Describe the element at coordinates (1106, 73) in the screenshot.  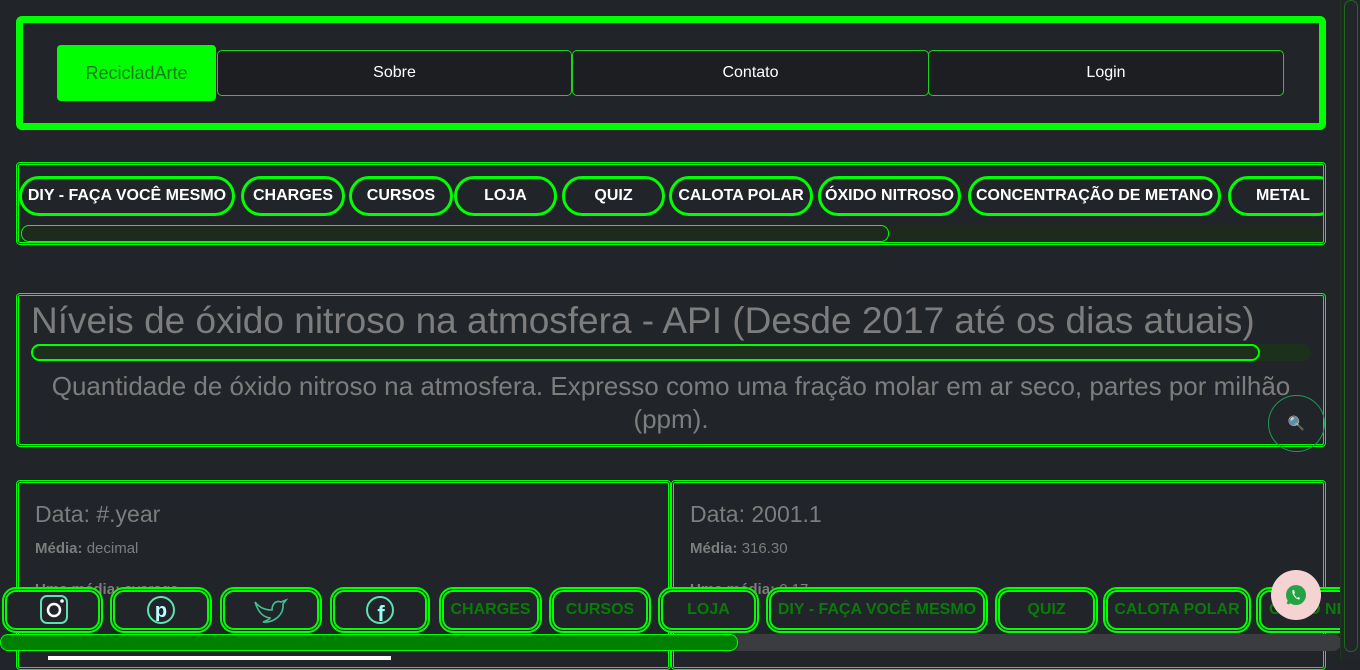
I see `nav-login: Login` at that location.